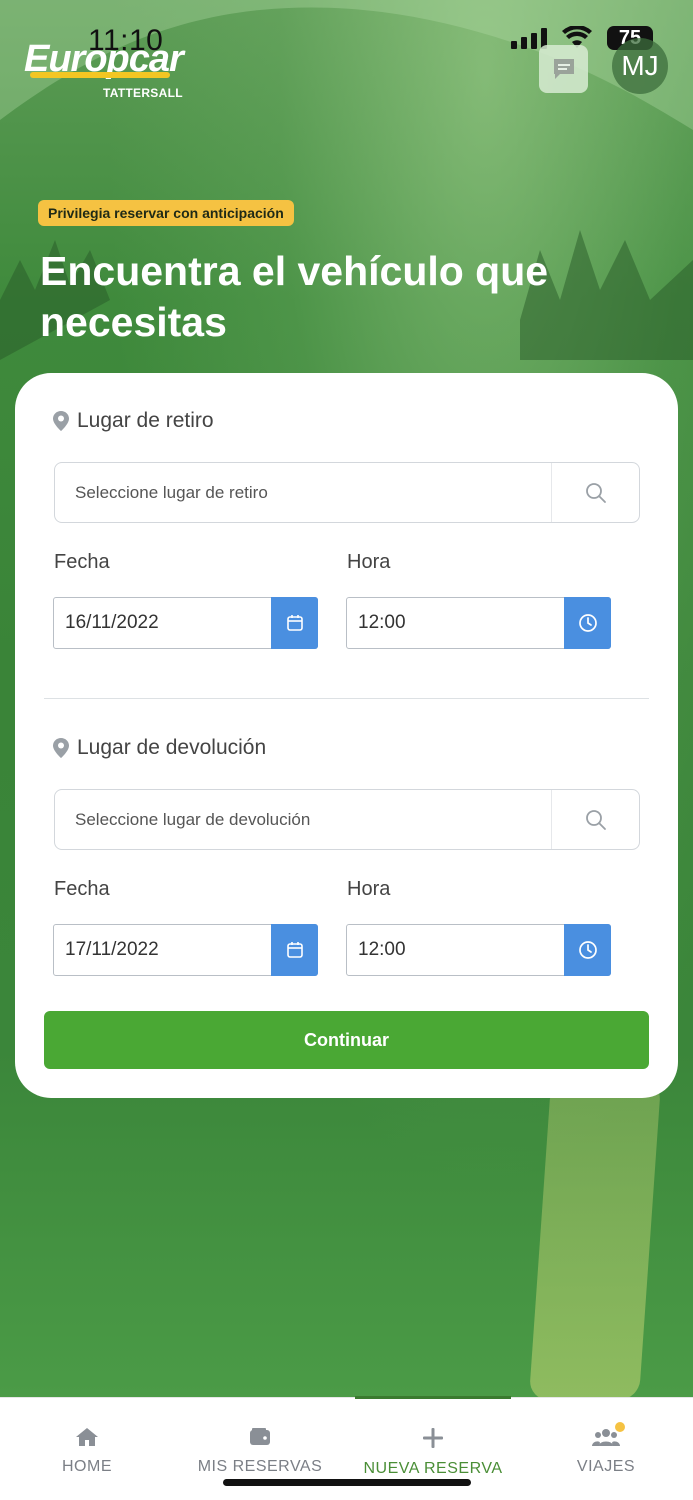 The width and height of the screenshot is (693, 1500). I want to click on pickup-location-placeholder: Seleccione lugar de retiro, so click(171, 492).